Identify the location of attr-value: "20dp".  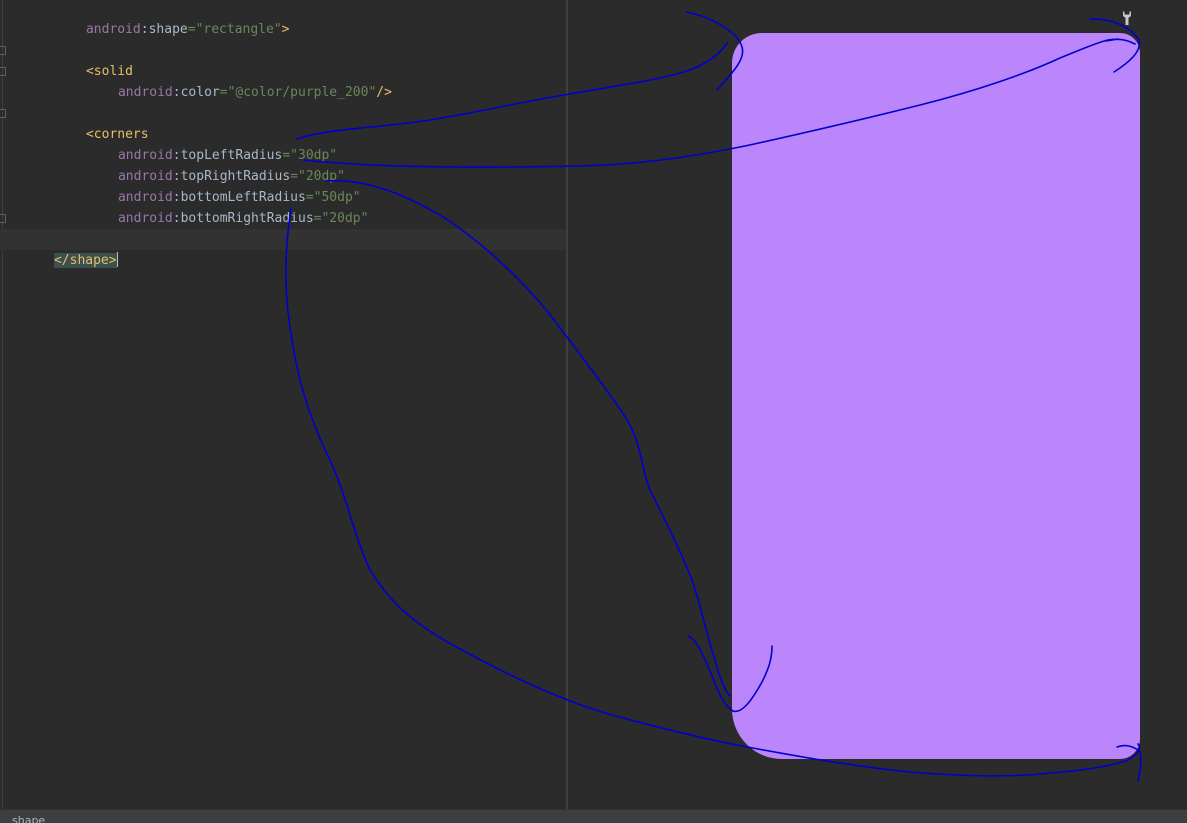
(345, 218).